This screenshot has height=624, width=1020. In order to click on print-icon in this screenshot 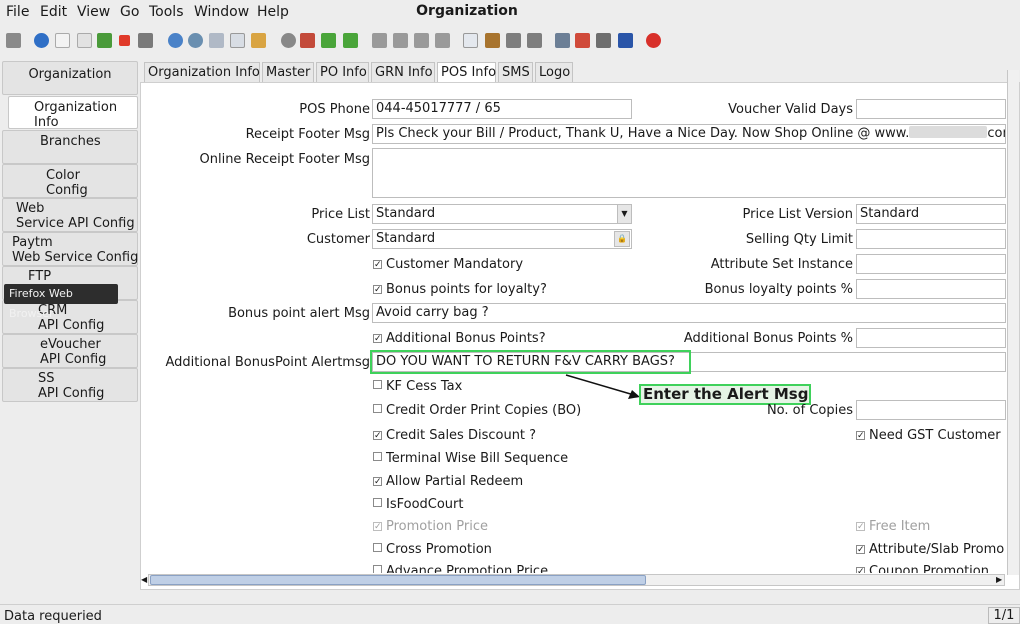, I will do `click(534, 40)`.